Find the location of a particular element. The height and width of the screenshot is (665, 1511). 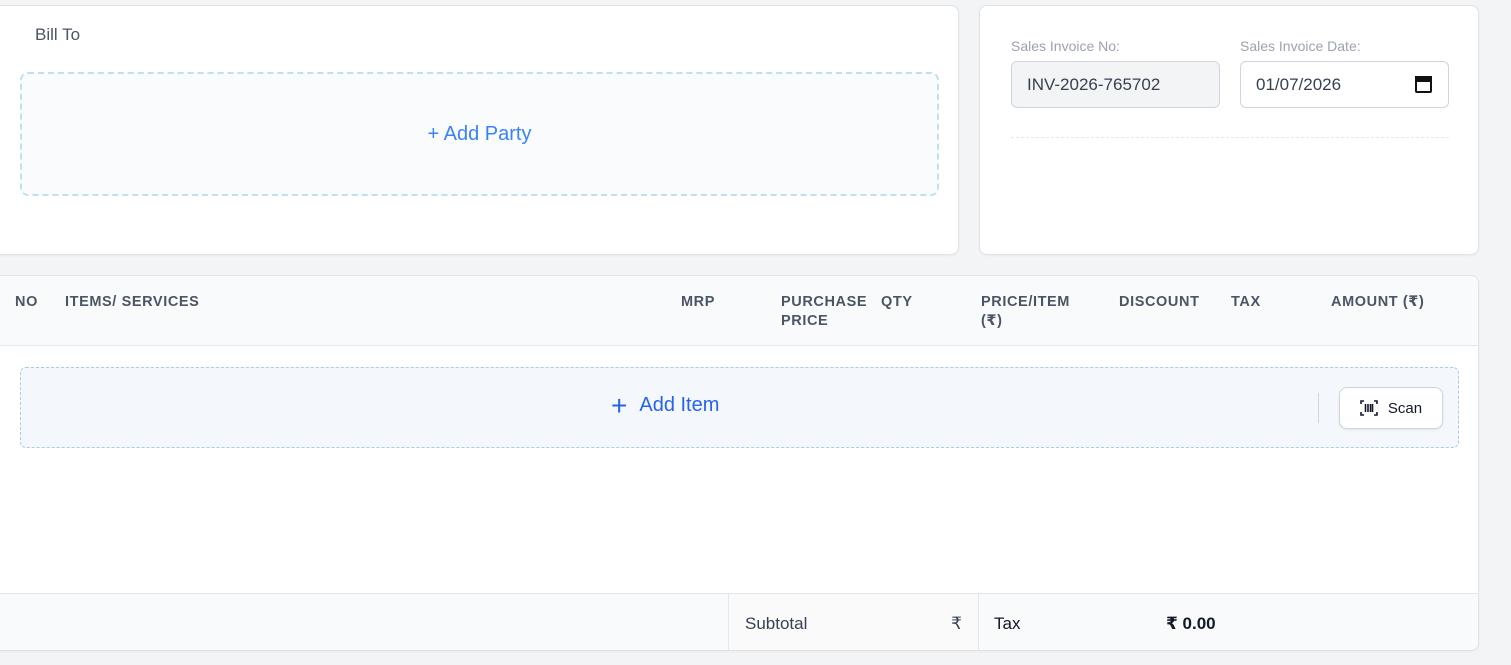

header-purchase-price-line1: PURCHASE is located at coordinates (824, 302).